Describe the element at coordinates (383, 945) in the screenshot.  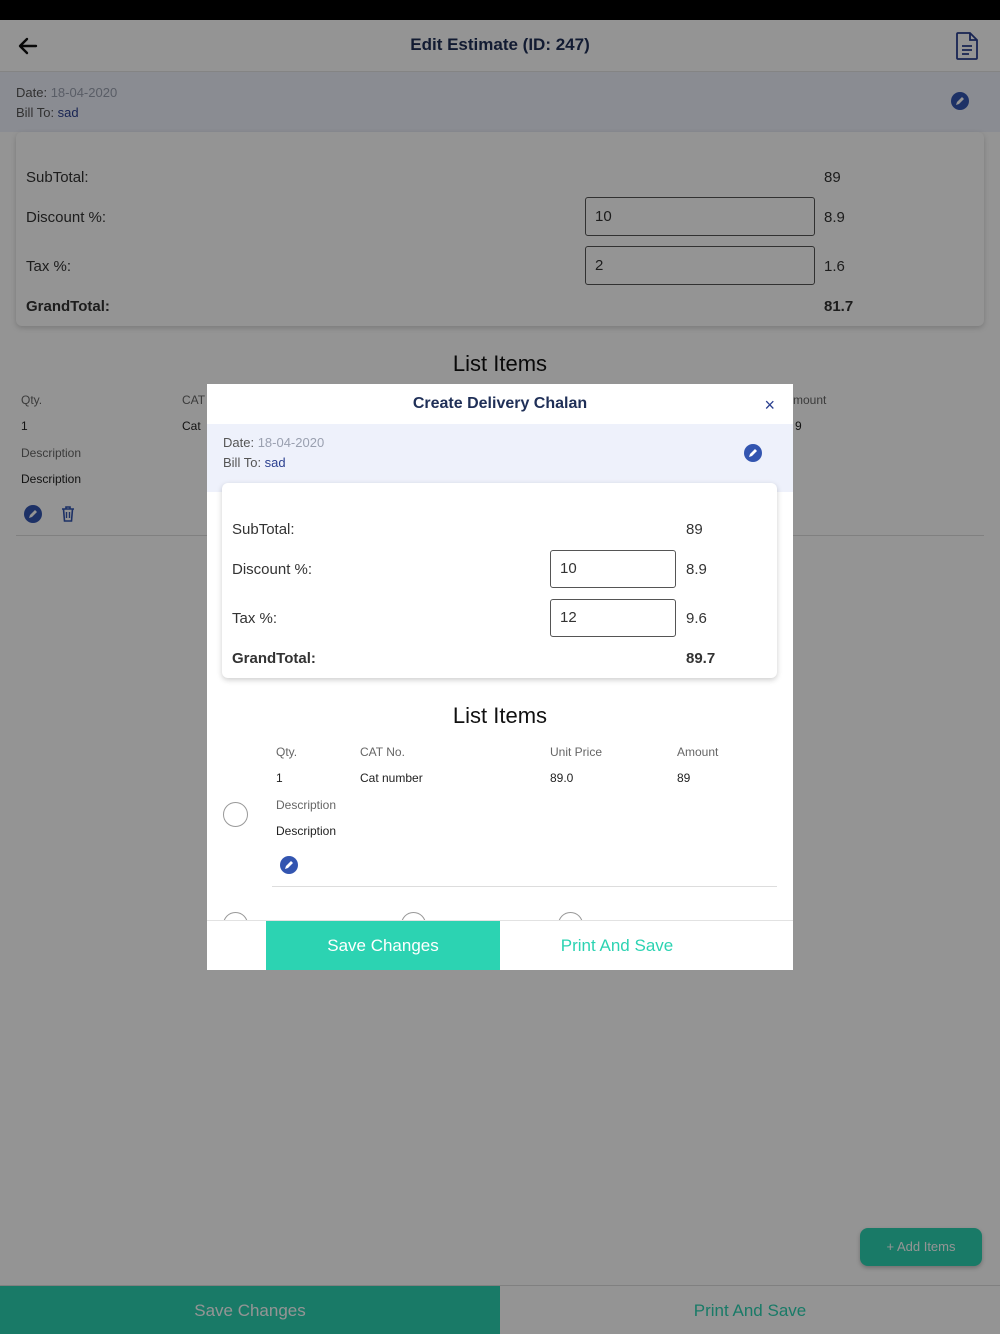
I see `dialog-save-changes-button: Save Changes` at that location.